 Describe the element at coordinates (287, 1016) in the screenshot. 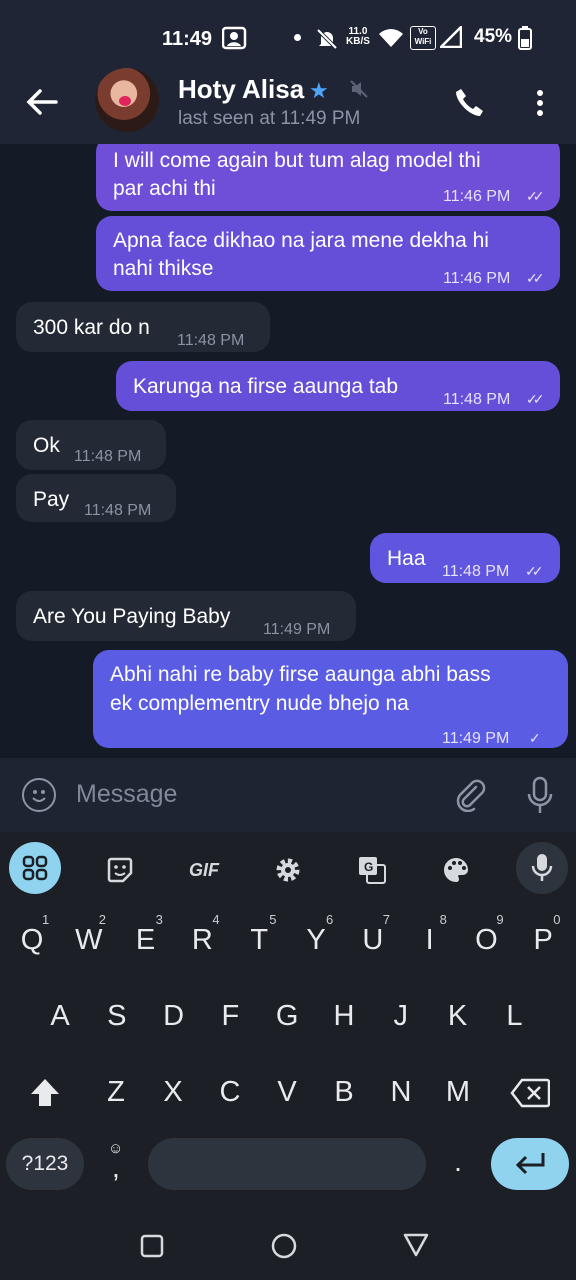

I see `key-g: G` at that location.